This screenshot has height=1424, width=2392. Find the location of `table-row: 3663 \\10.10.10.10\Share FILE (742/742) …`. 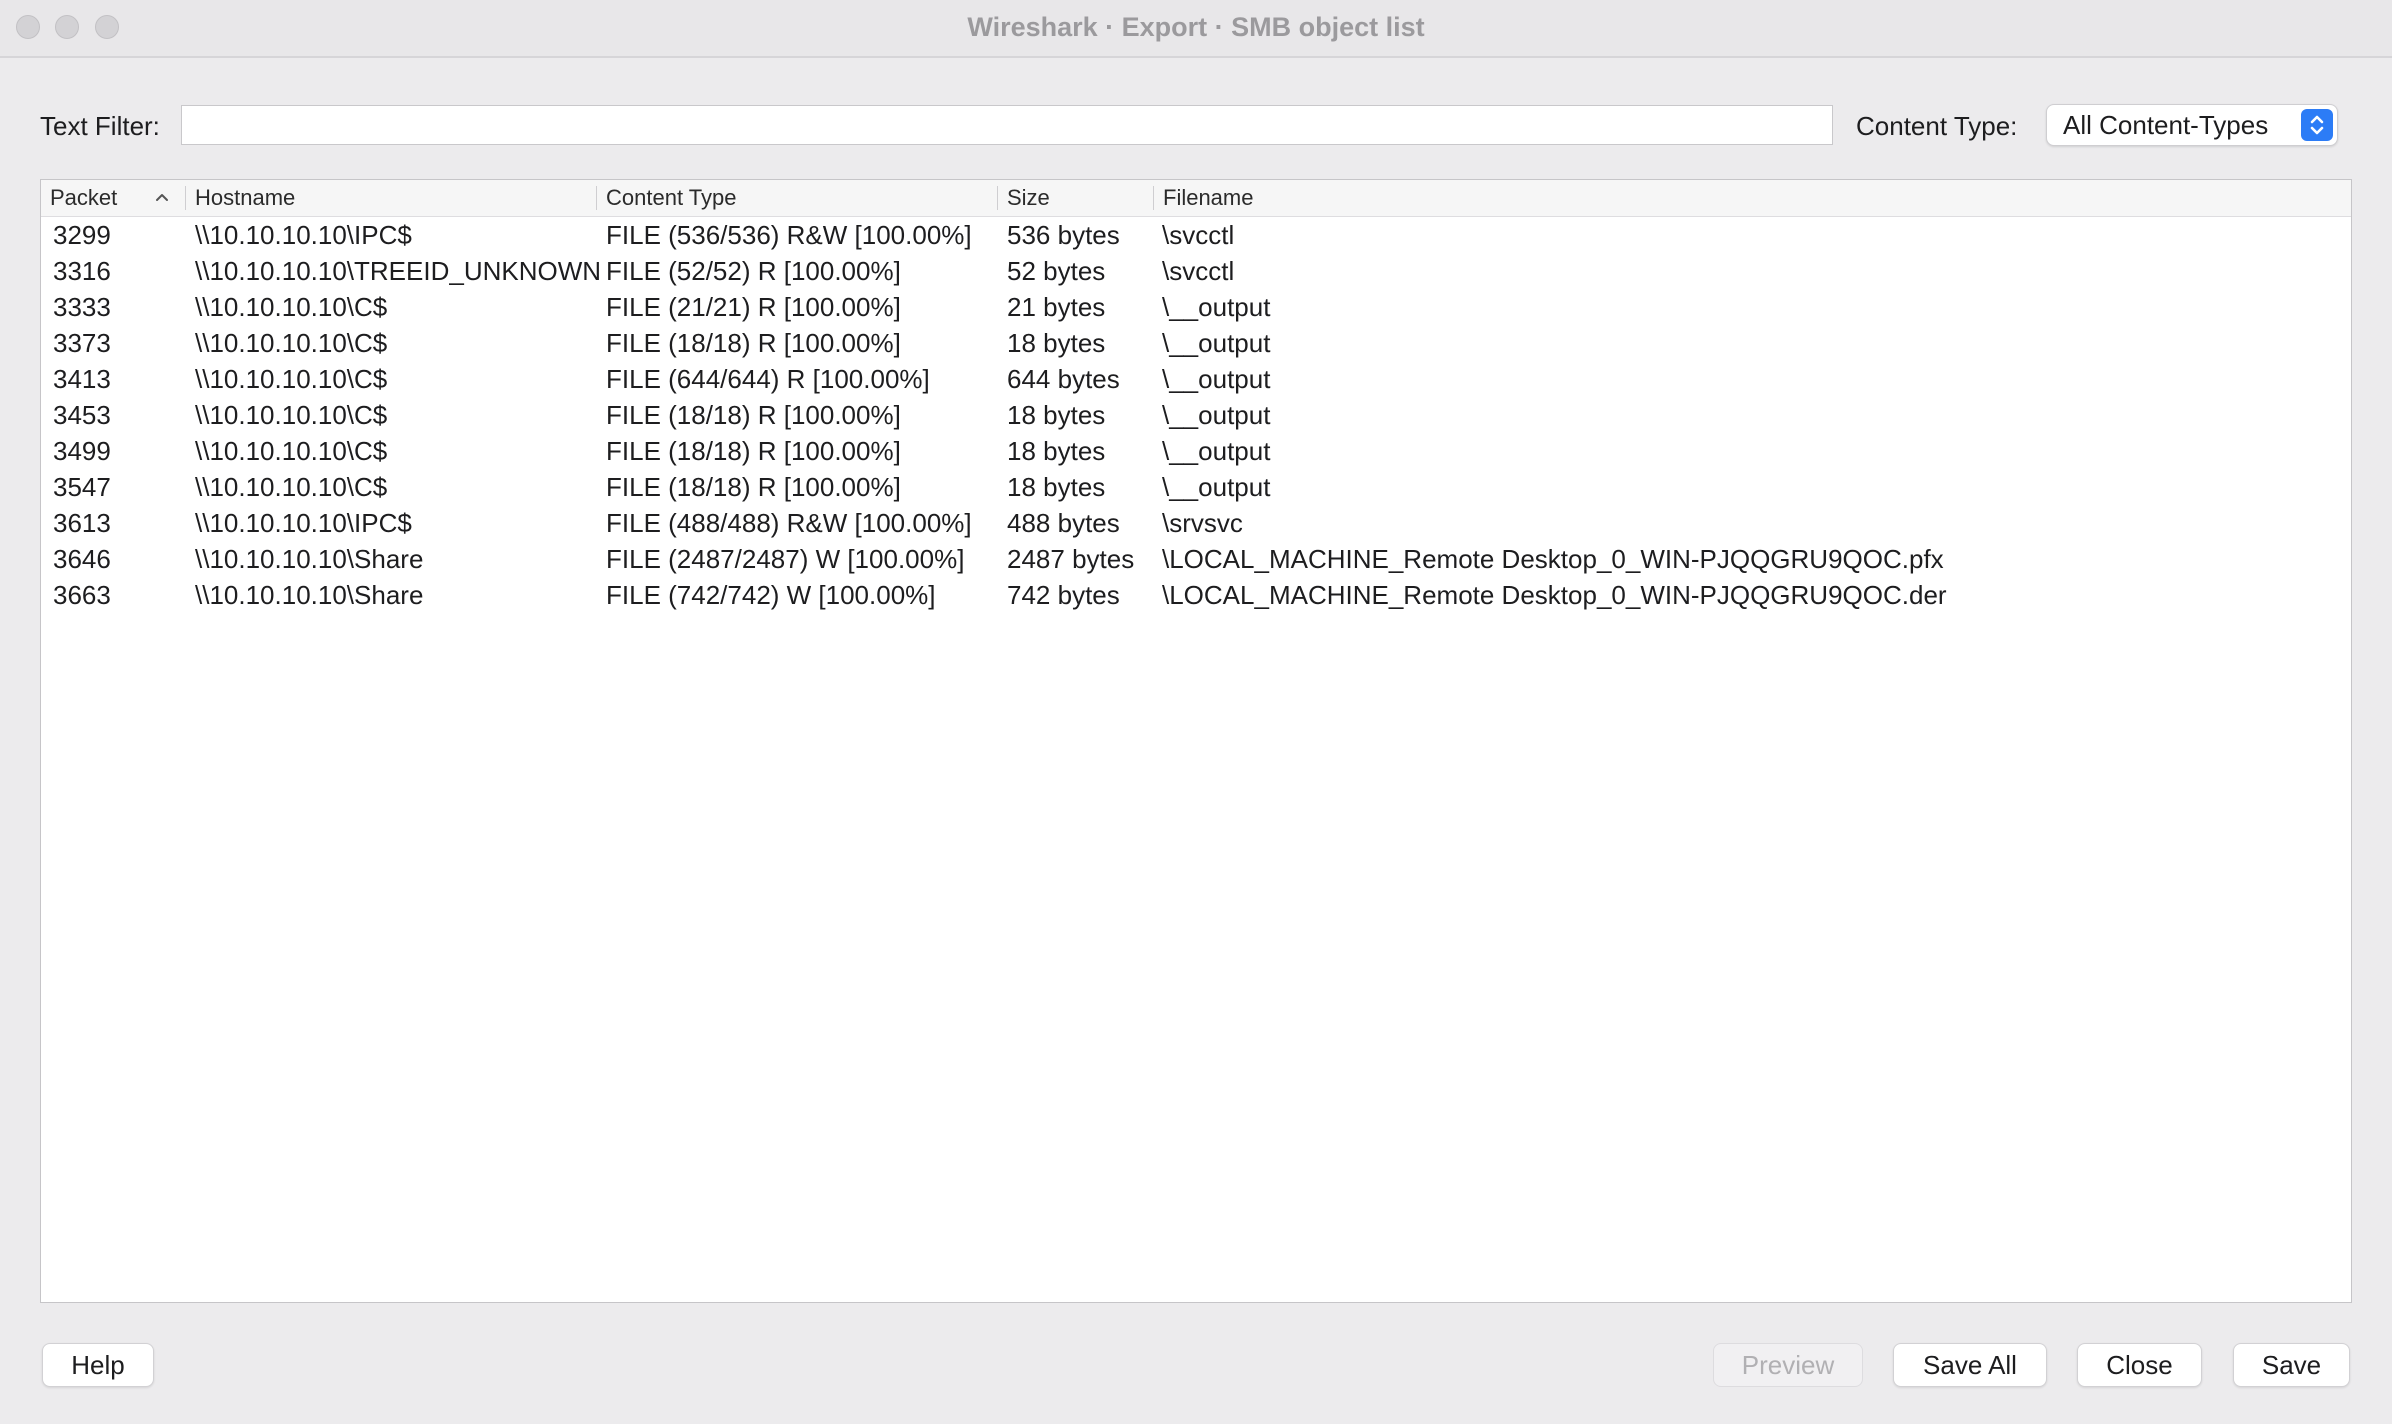

table-row: 3663 \\10.10.10.10\Share FILE (742/742) … is located at coordinates (1196, 595).